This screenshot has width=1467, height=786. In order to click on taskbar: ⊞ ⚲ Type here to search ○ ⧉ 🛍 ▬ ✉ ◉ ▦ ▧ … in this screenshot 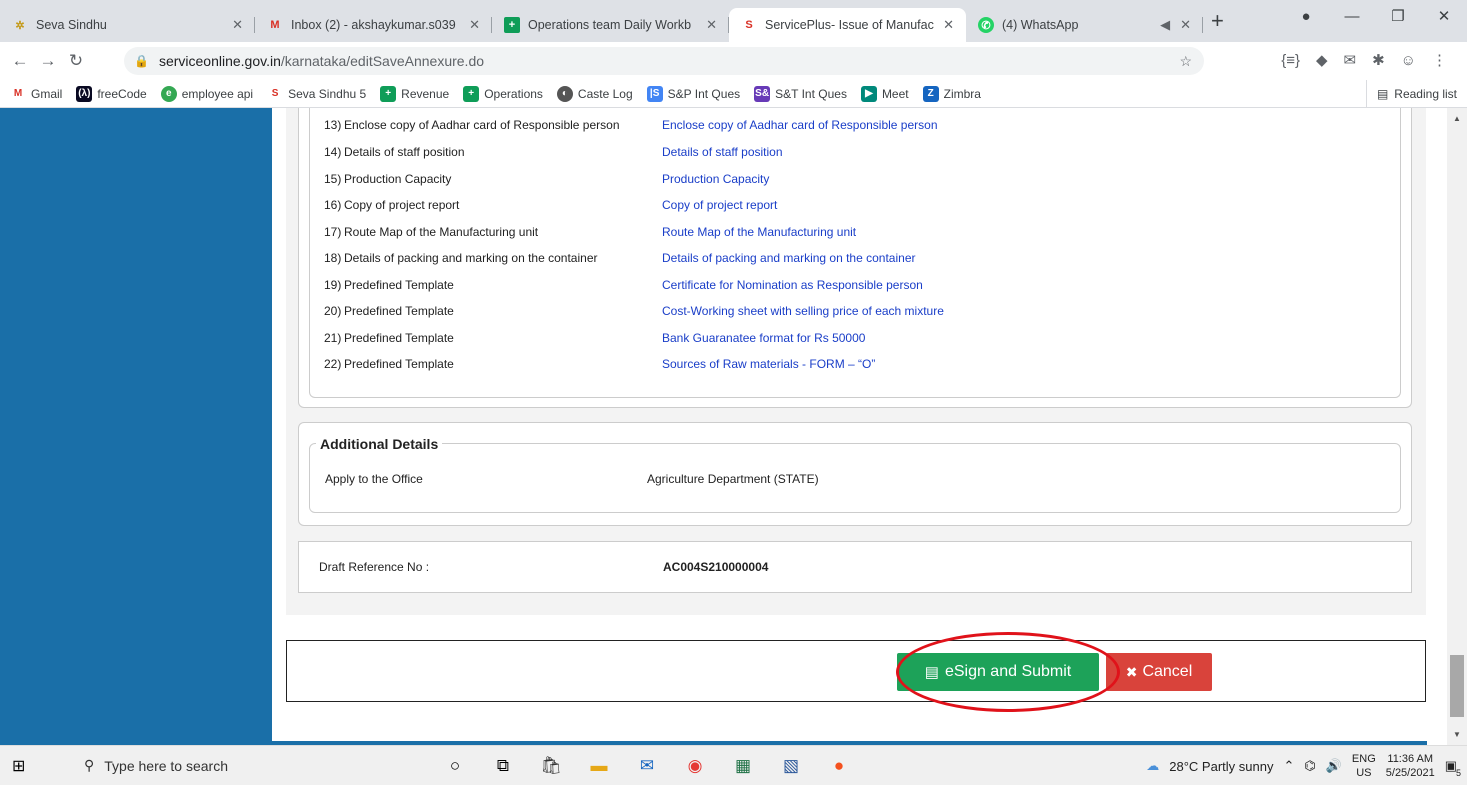, I will do `click(733, 765)`.